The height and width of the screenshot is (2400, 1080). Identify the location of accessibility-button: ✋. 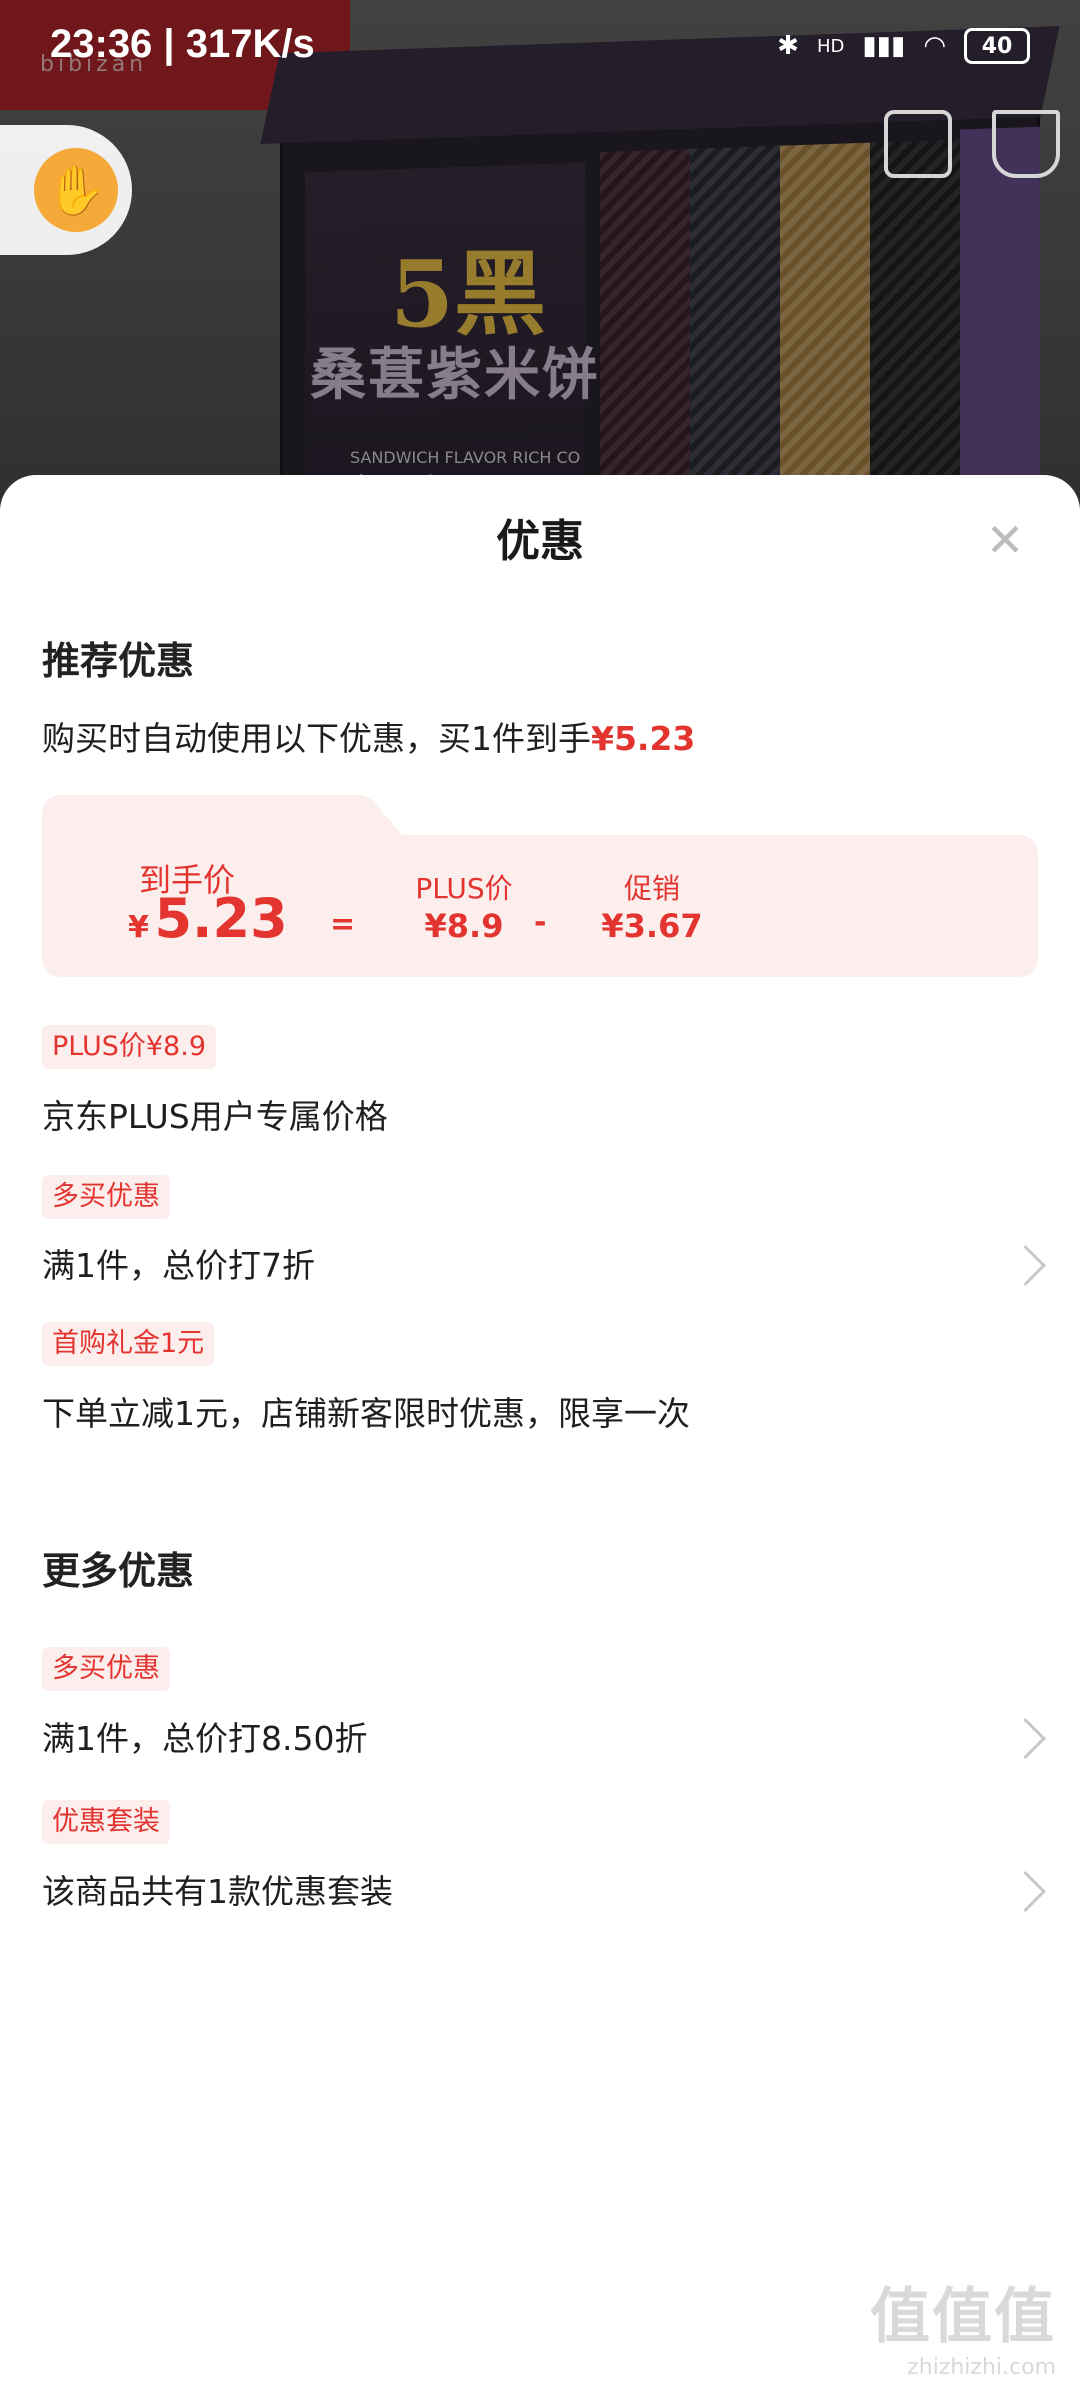
(66, 190).